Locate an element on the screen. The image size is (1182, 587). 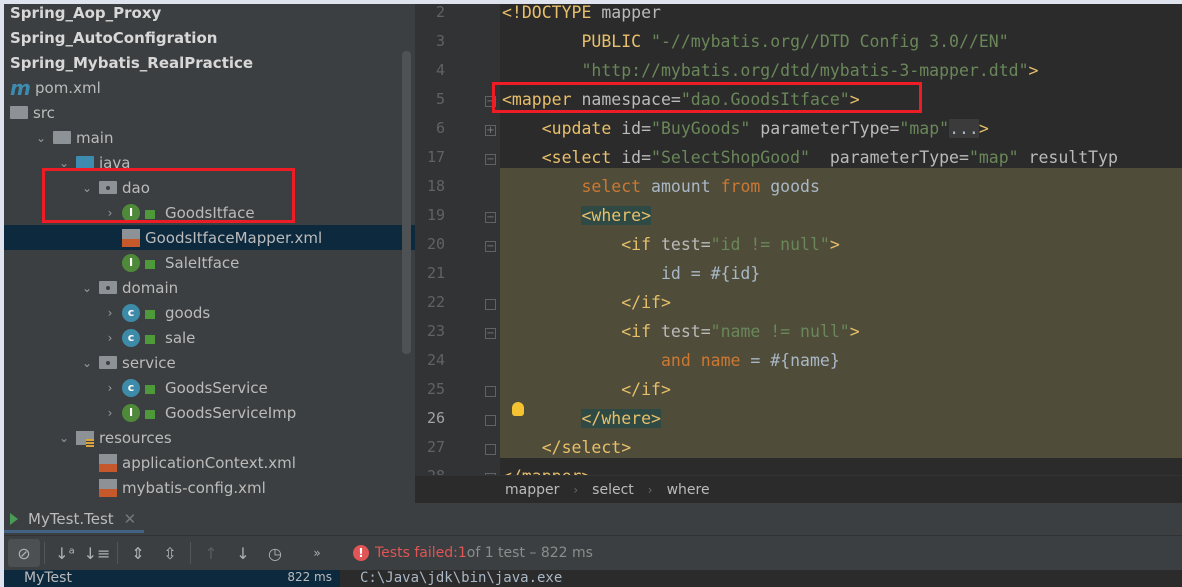
line-number: 26 is located at coordinates (435, 418).